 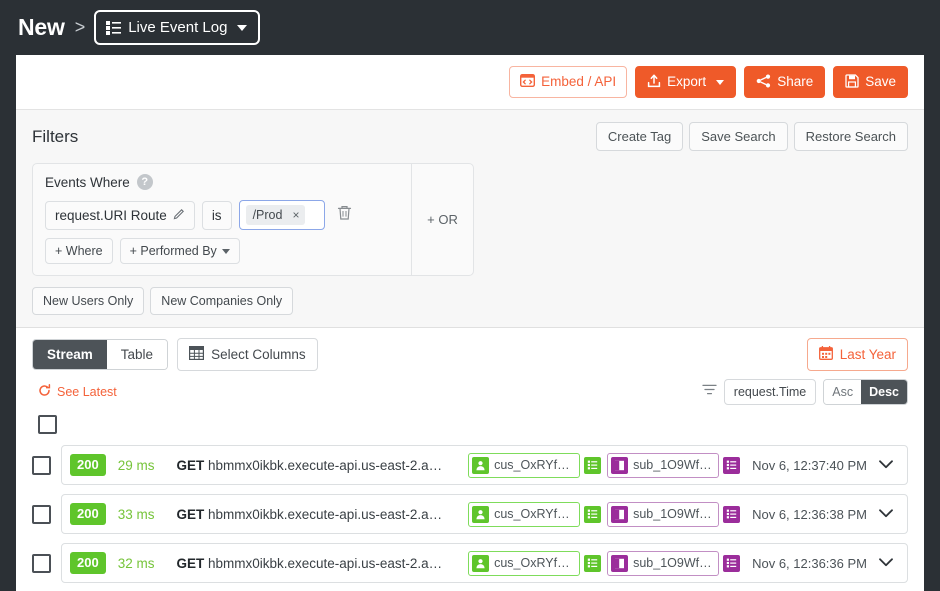 What do you see at coordinates (843, 392) in the screenshot?
I see `sort-asc-button: Asc` at bounding box center [843, 392].